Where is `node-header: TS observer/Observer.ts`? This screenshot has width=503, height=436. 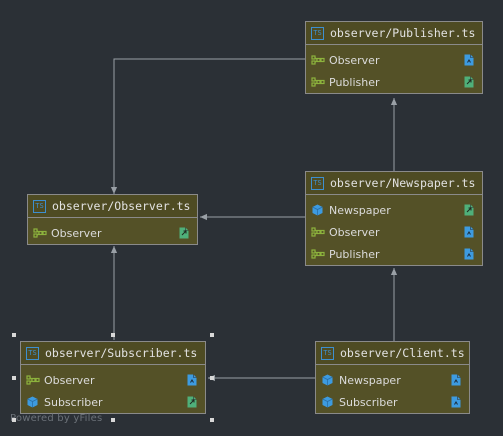 node-header: TS observer/Observer.ts is located at coordinates (112, 206).